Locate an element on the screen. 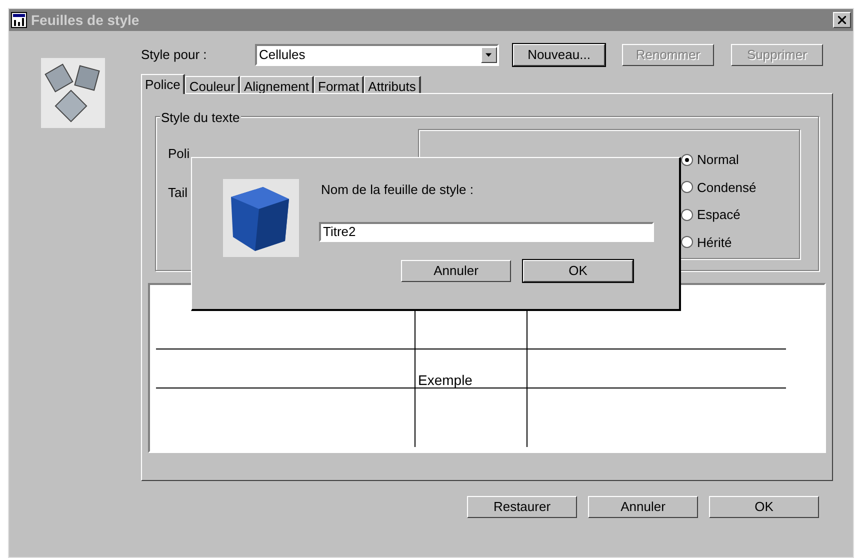 Image resolution: width=860 pixels, height=558 pixels. dialog-label: Nom de la feuille de style : is located at coordinates (397, 190).